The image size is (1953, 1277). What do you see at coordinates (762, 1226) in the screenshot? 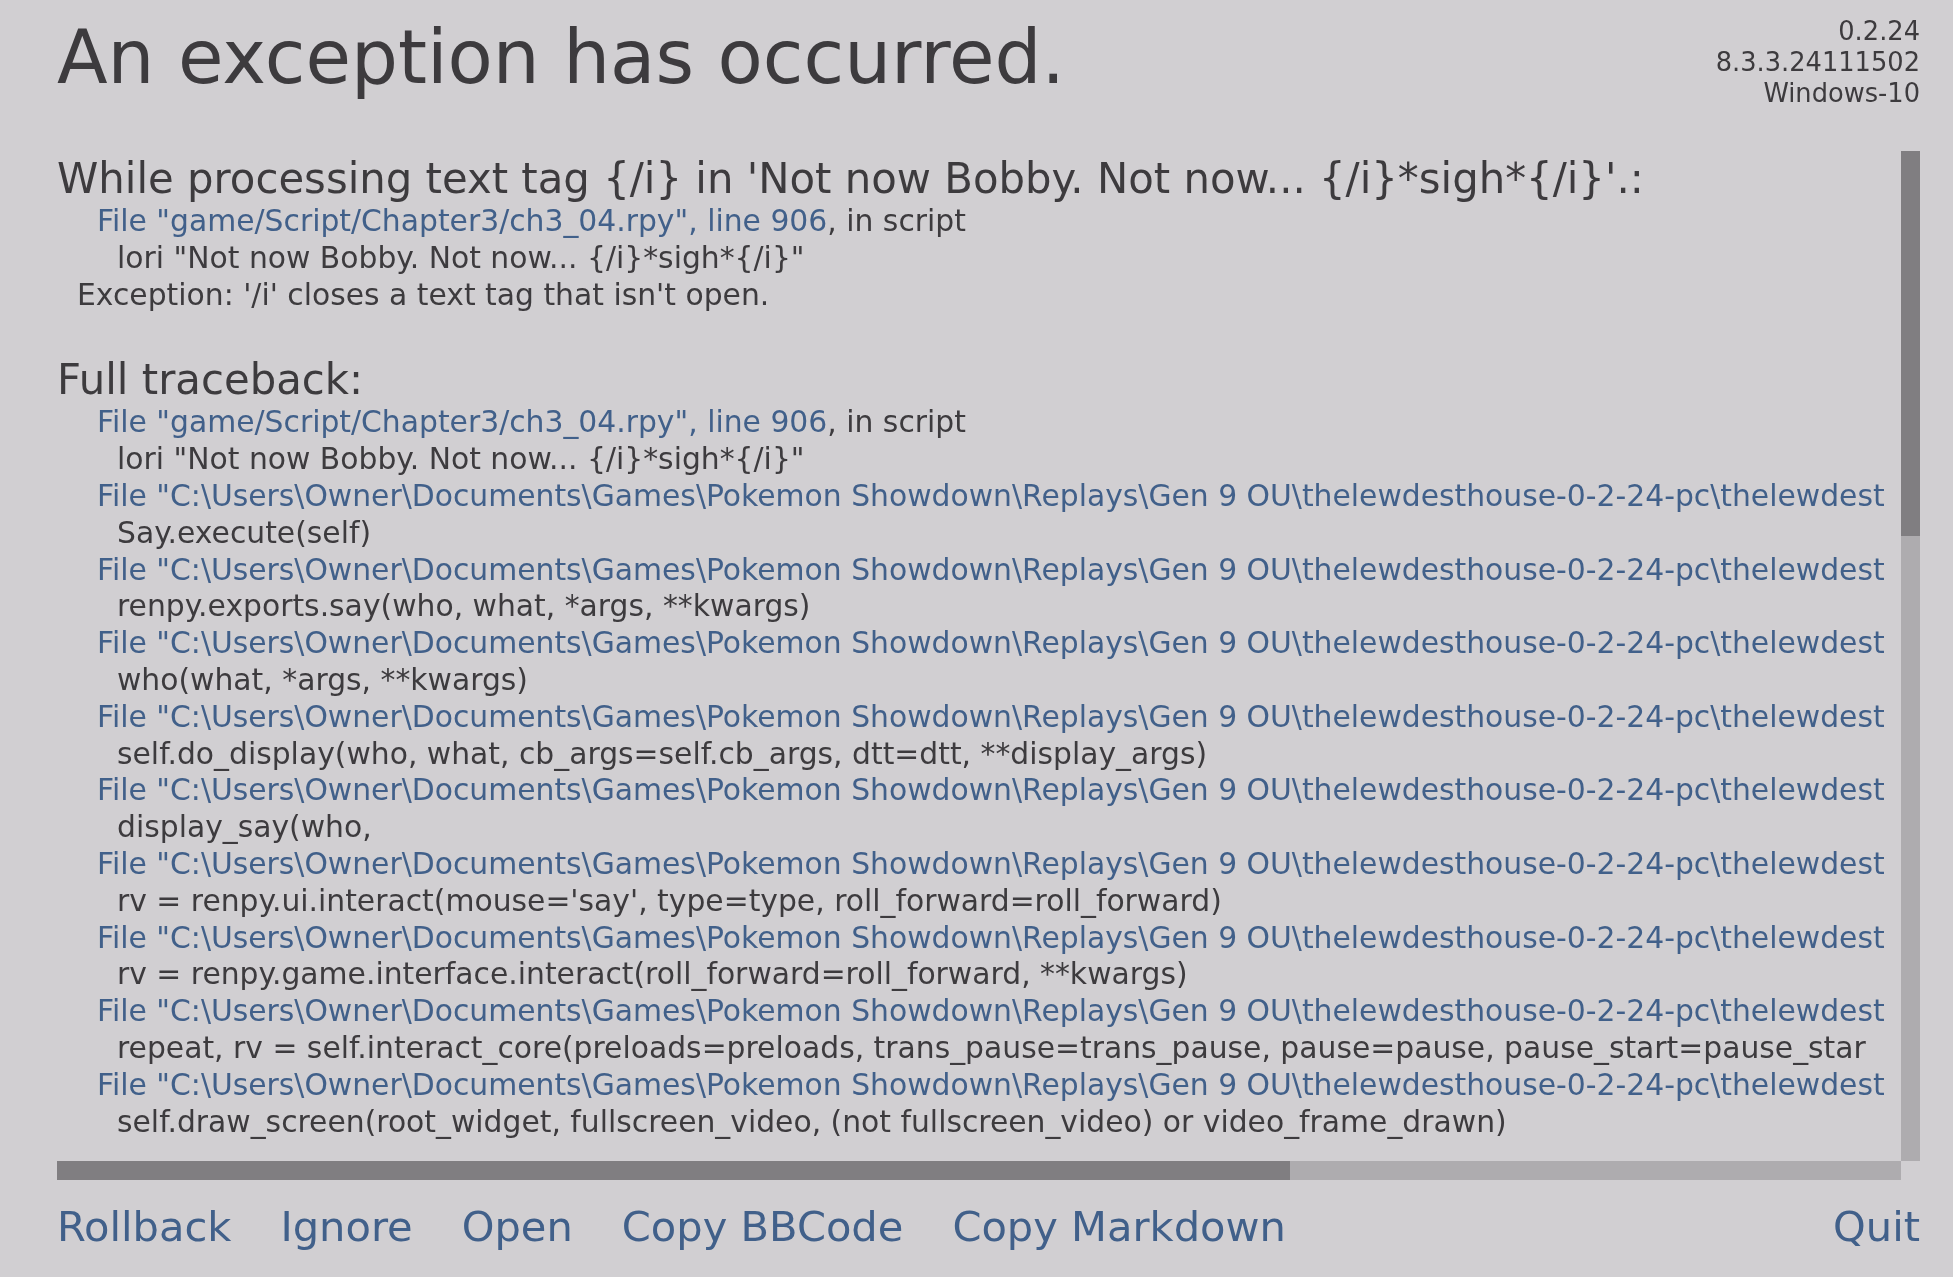
I see `action-link: Copy BBCode` at bounding box center [762, 1226].